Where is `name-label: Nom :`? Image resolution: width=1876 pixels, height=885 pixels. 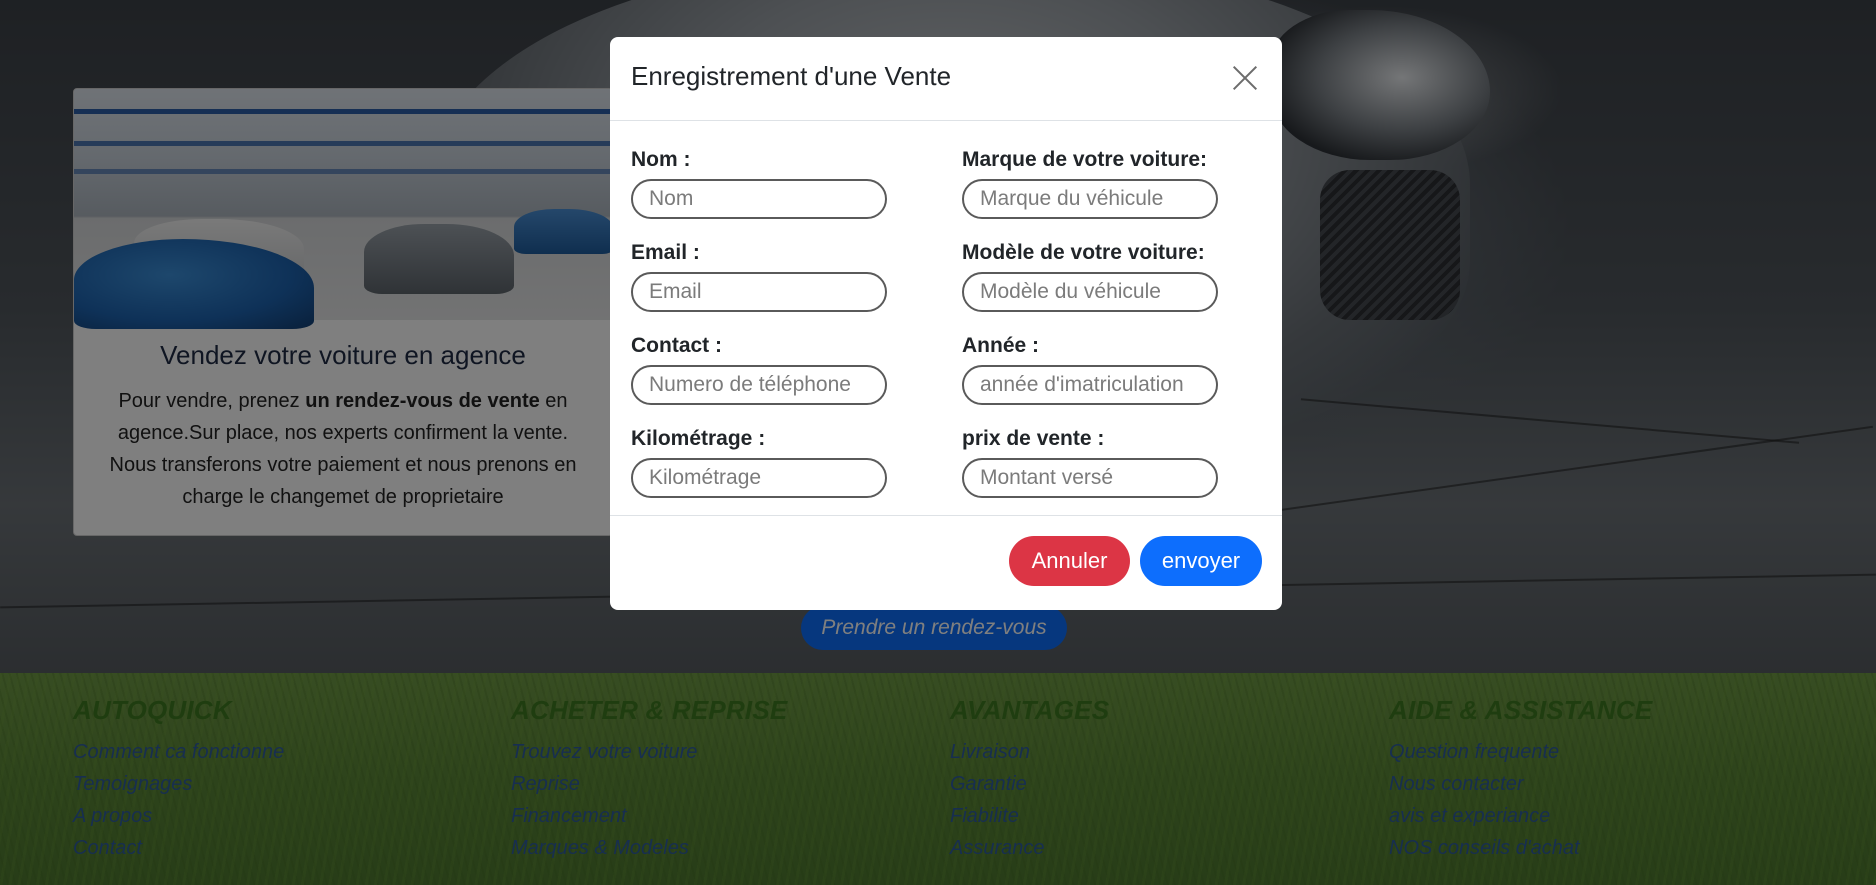 name-label: Nom : is located at coordinates (661, 159).